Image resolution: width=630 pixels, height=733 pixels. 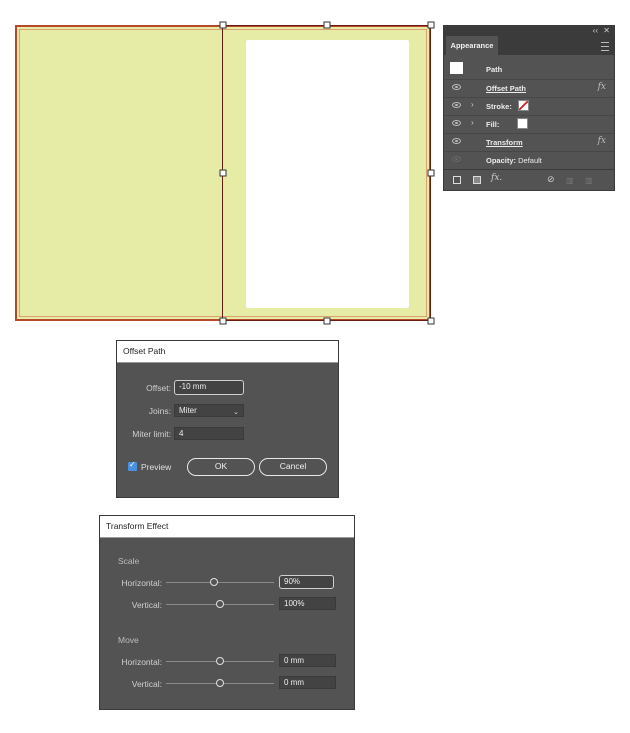 What do you see at coordinates (456, 68) in the screenshot?
I see `path-thumbnail` at bounding box center [456, 68].